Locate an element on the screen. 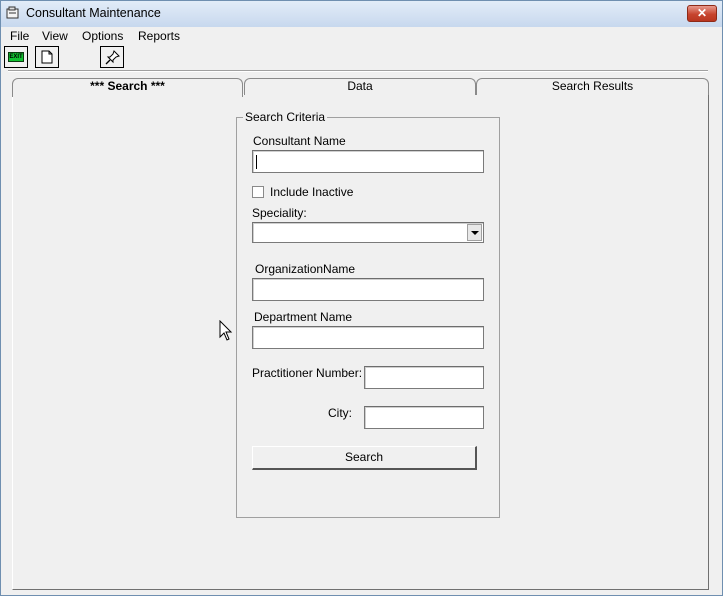 This screenshot has width=725, height=598. menu-reports: Reports is located at coordinates (159, 36).